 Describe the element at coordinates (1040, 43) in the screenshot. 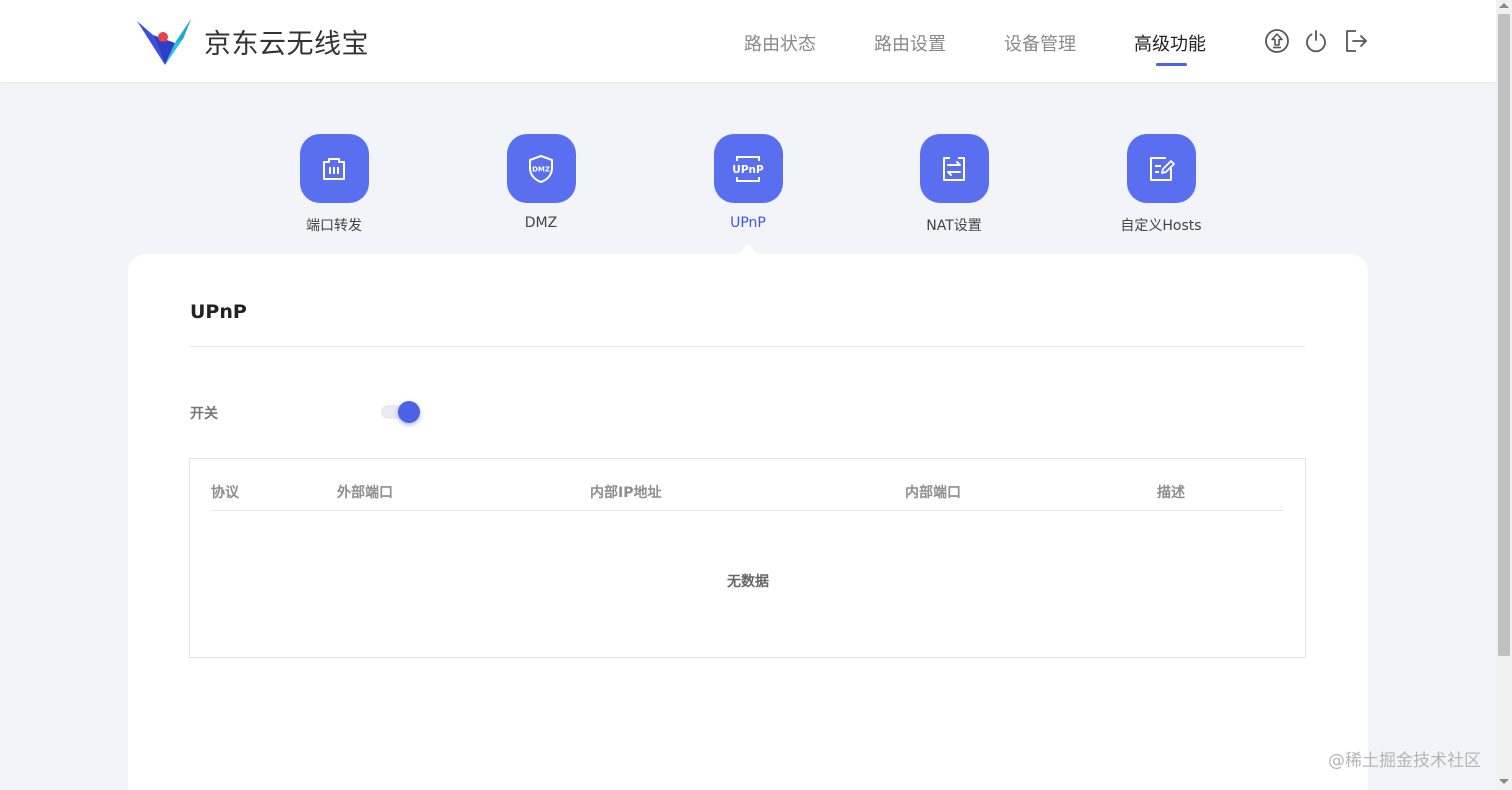

I see `nav-item-device-management: 设备管理` at that location.